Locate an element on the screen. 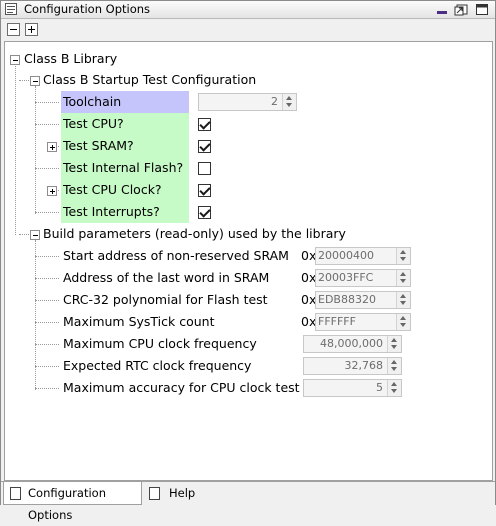 The height and width of the screenshot is (526, 496). test-cpu-checkbox is located at coordinates (204, 124).